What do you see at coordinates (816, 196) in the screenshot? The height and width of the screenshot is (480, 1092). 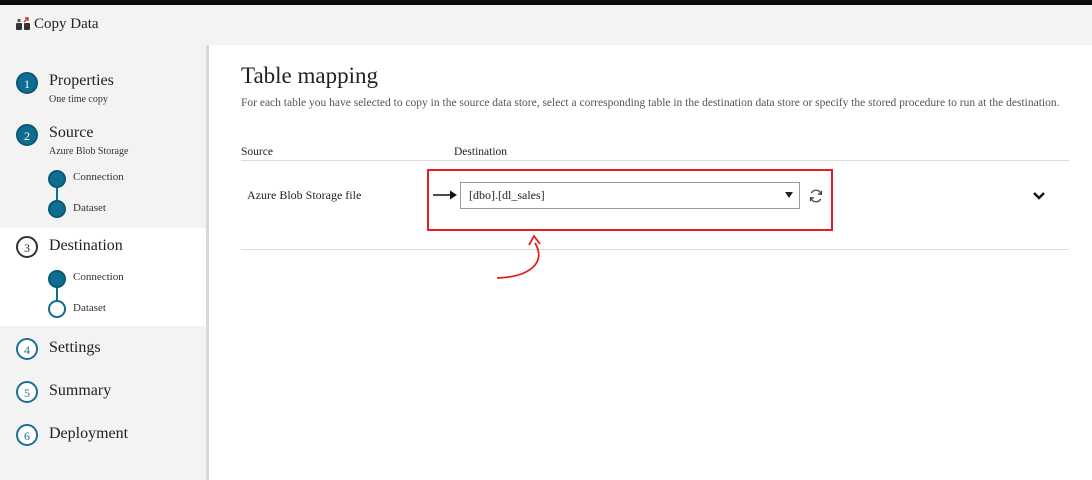 I see `refresh-icon` at bounding box center [816, 196].